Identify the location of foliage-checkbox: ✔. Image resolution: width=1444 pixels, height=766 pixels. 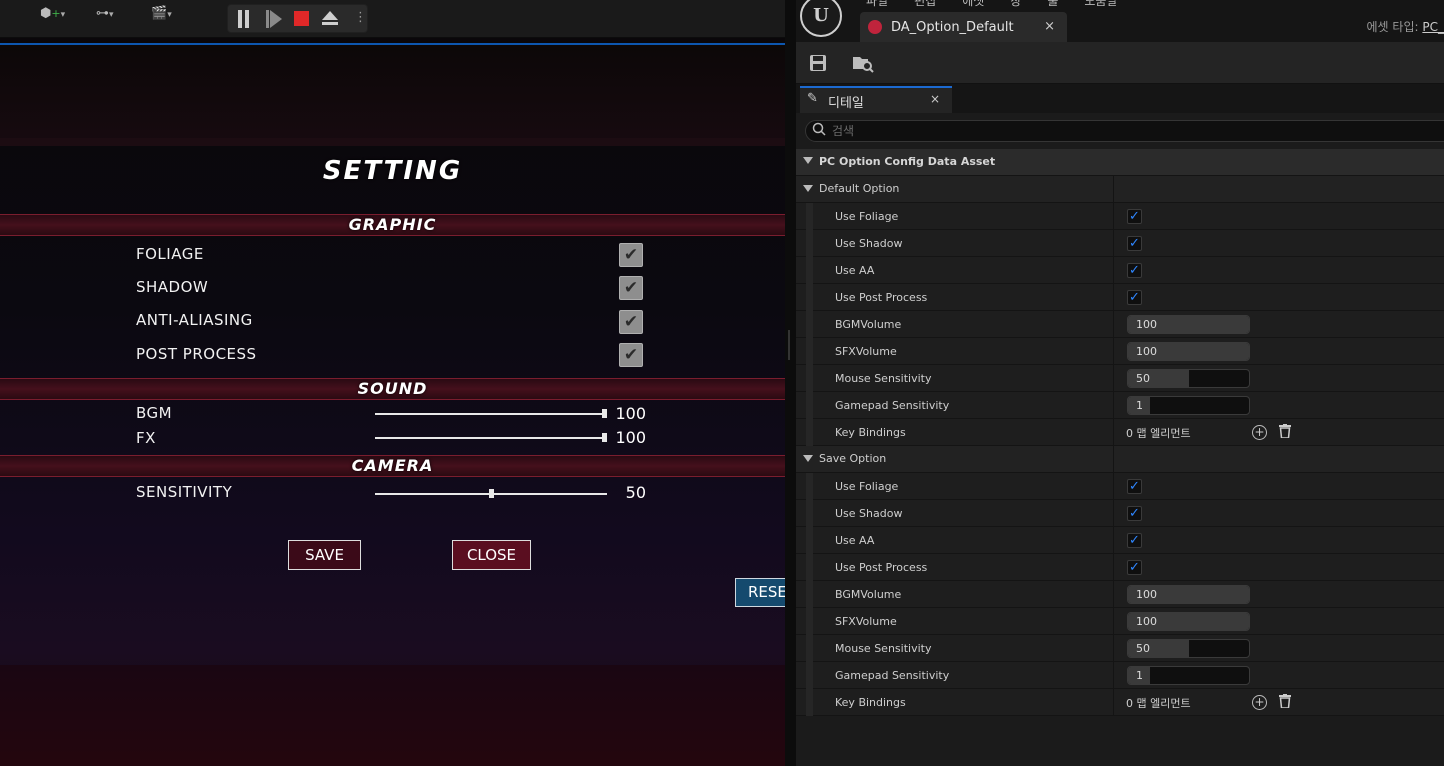
(631, 255).